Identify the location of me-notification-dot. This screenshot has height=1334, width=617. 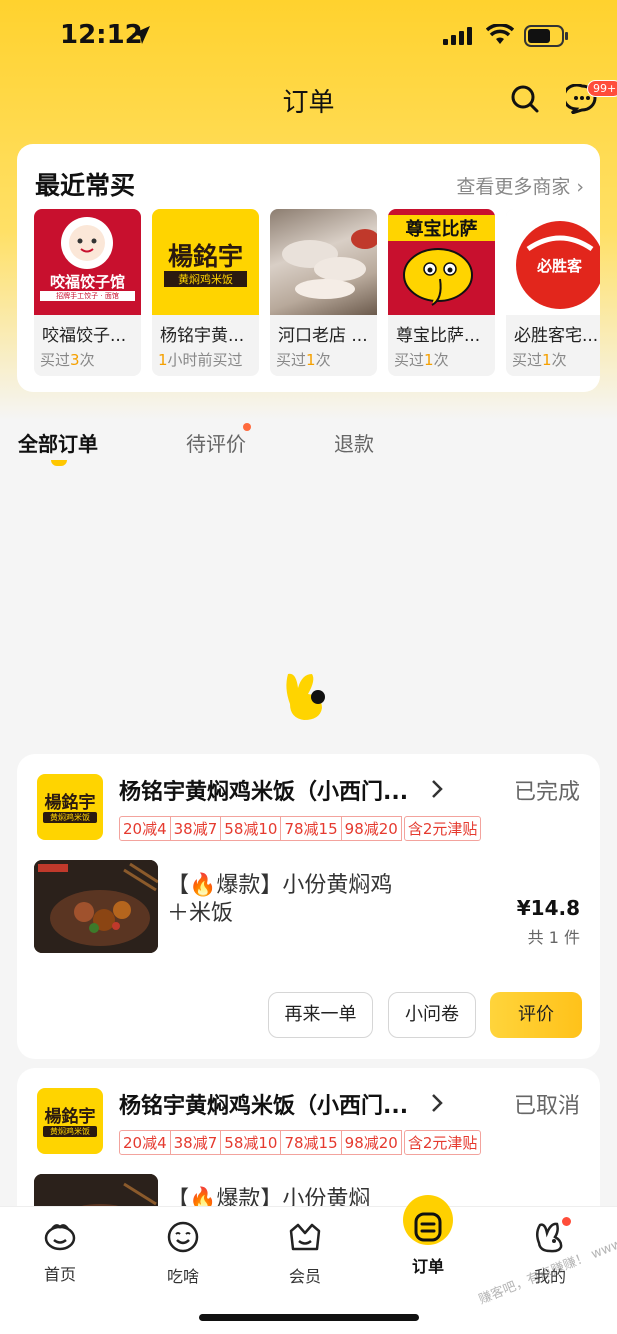
(566, 1221).